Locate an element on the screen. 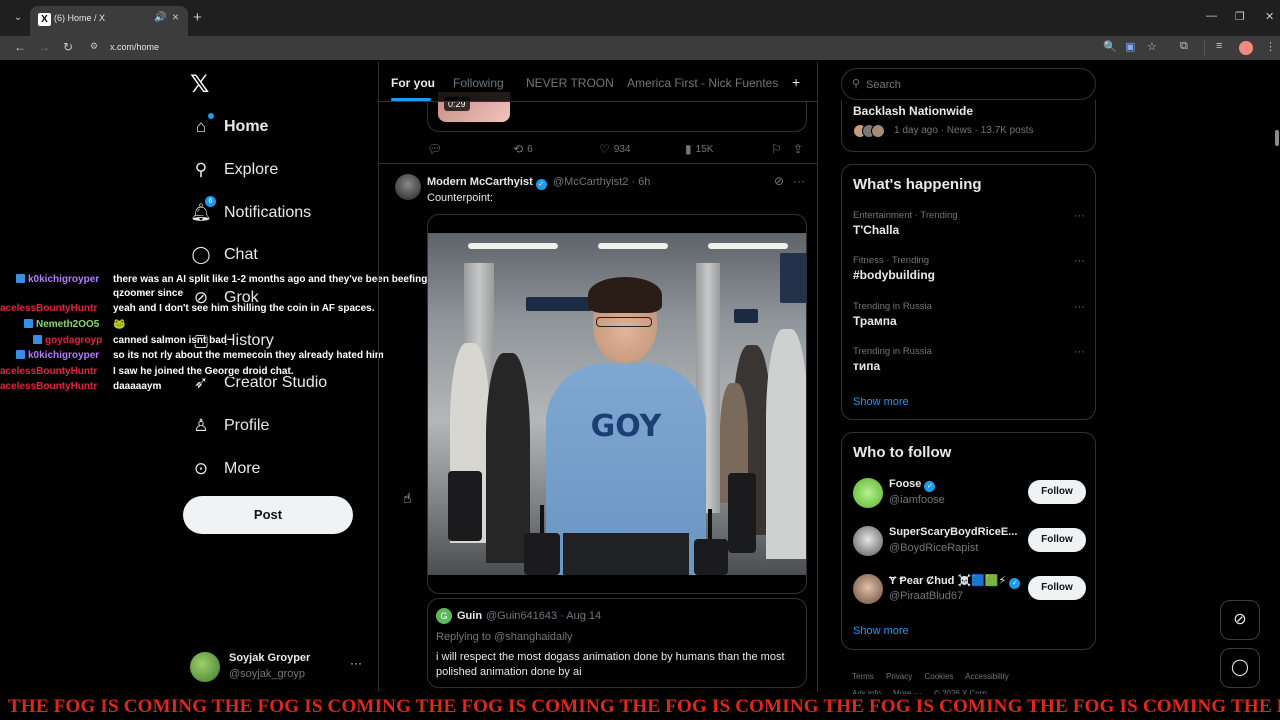 This screenshot has width=1280, height=720. chat-username: acelessBountyHuntr is located at coordinates (49, 386).